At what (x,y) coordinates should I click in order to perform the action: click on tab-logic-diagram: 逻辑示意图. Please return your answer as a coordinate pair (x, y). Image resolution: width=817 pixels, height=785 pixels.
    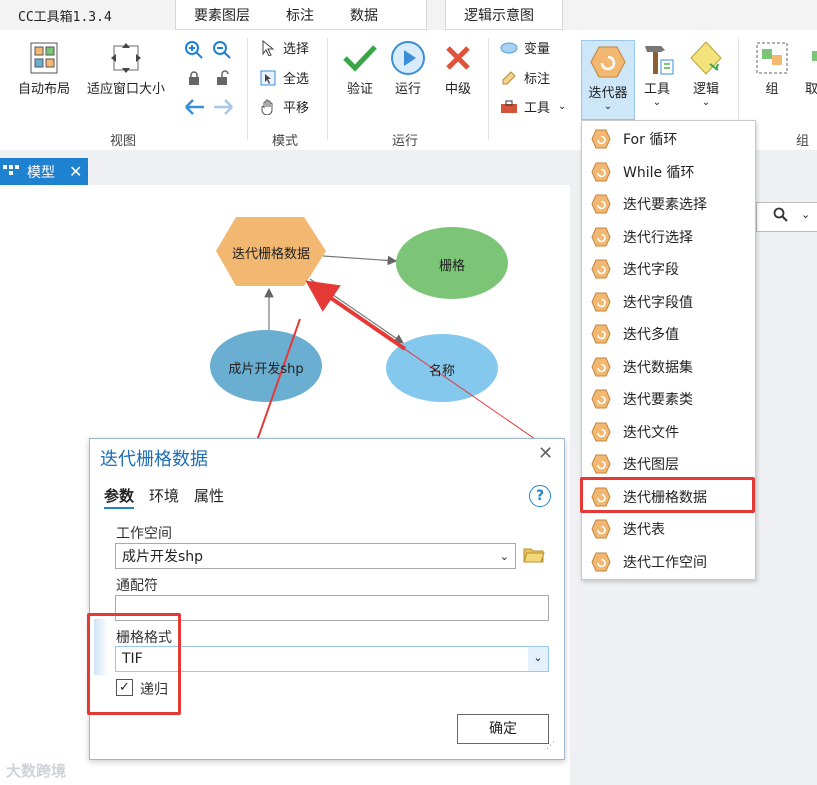
    Looking at the image, I should click on (499, 15).